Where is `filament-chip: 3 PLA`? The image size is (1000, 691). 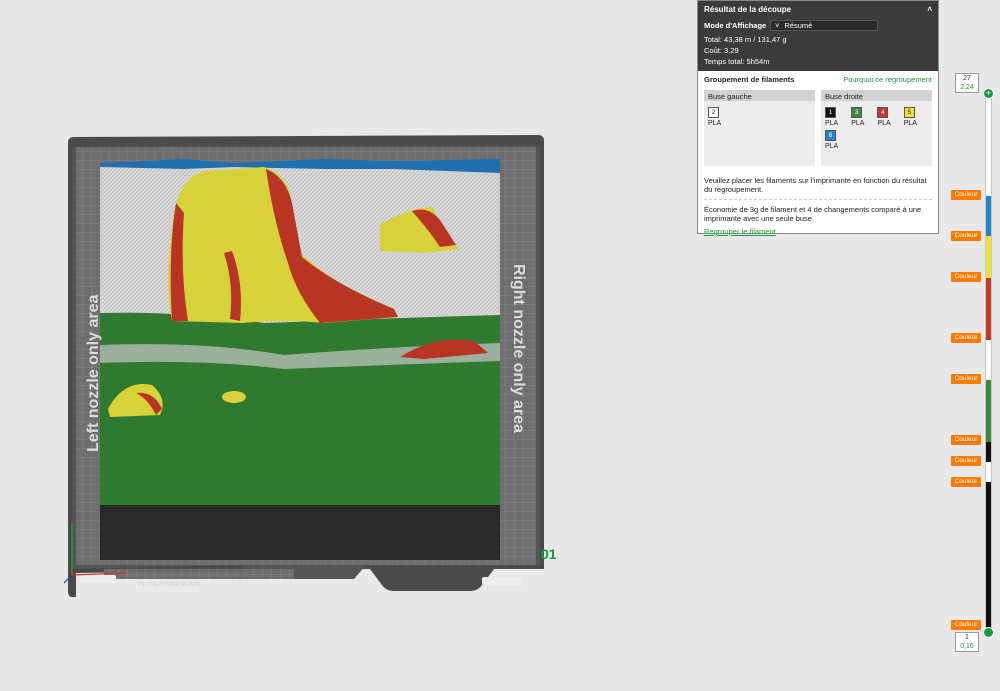 filament-chip: 3 PLA is located at coordinates (857, 117).